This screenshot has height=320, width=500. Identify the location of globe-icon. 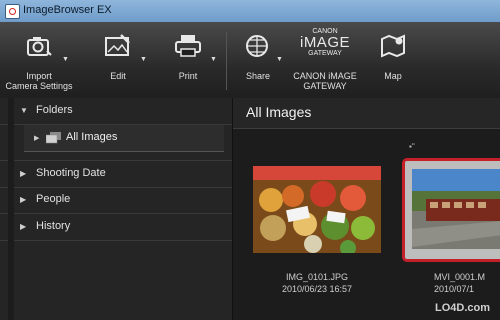
(257, 46).